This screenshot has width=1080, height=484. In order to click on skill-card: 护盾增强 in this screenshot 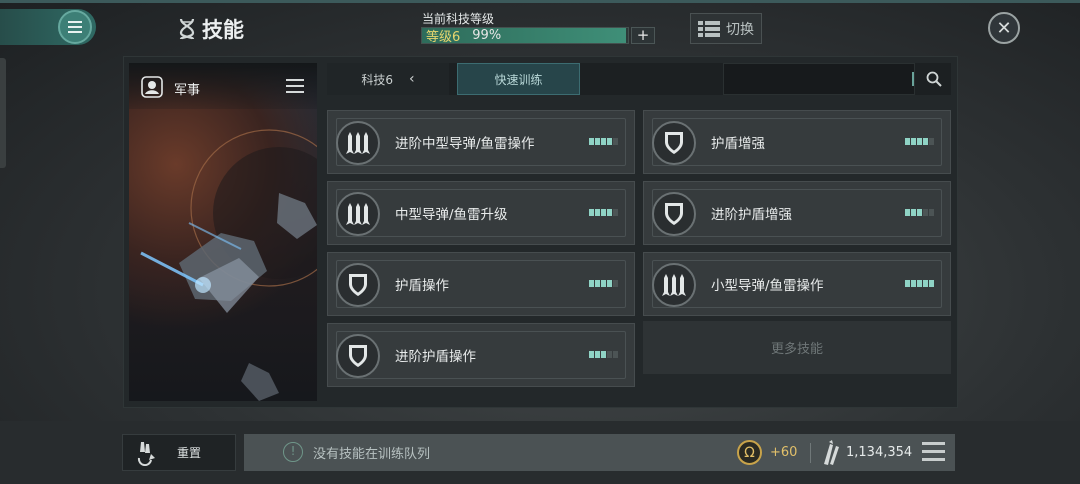, I will do `click(797, 142)`.